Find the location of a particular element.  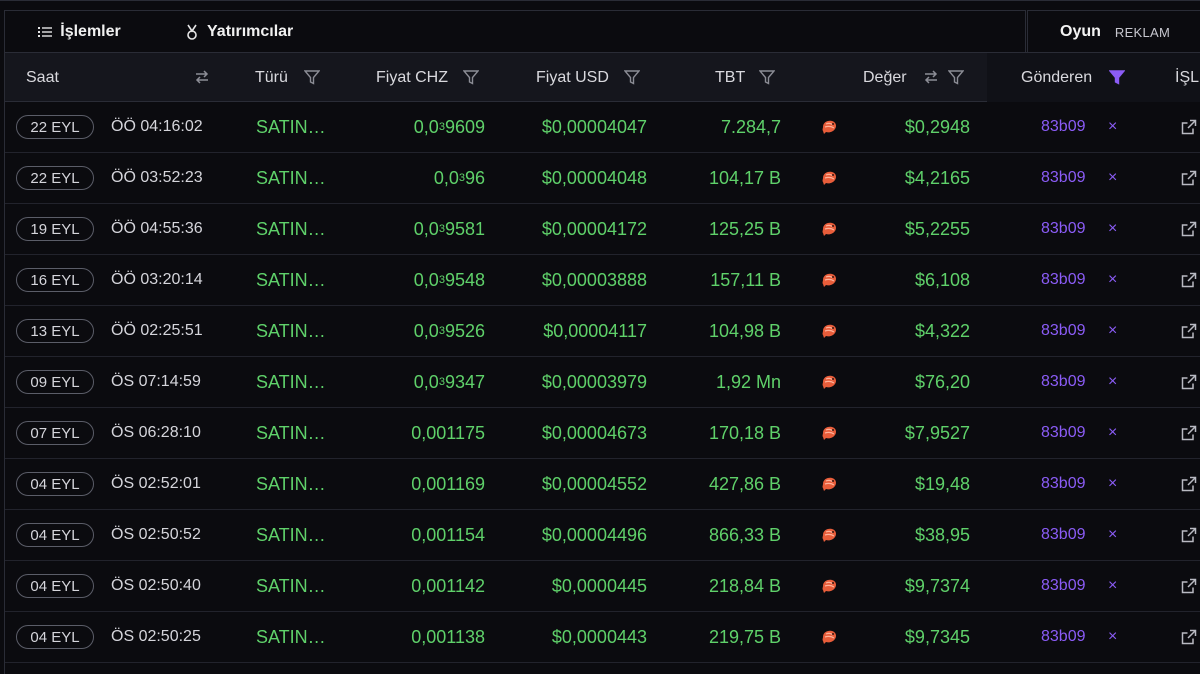

tbt-amount: 1,92 Mn is located at coordinates (748, 381).